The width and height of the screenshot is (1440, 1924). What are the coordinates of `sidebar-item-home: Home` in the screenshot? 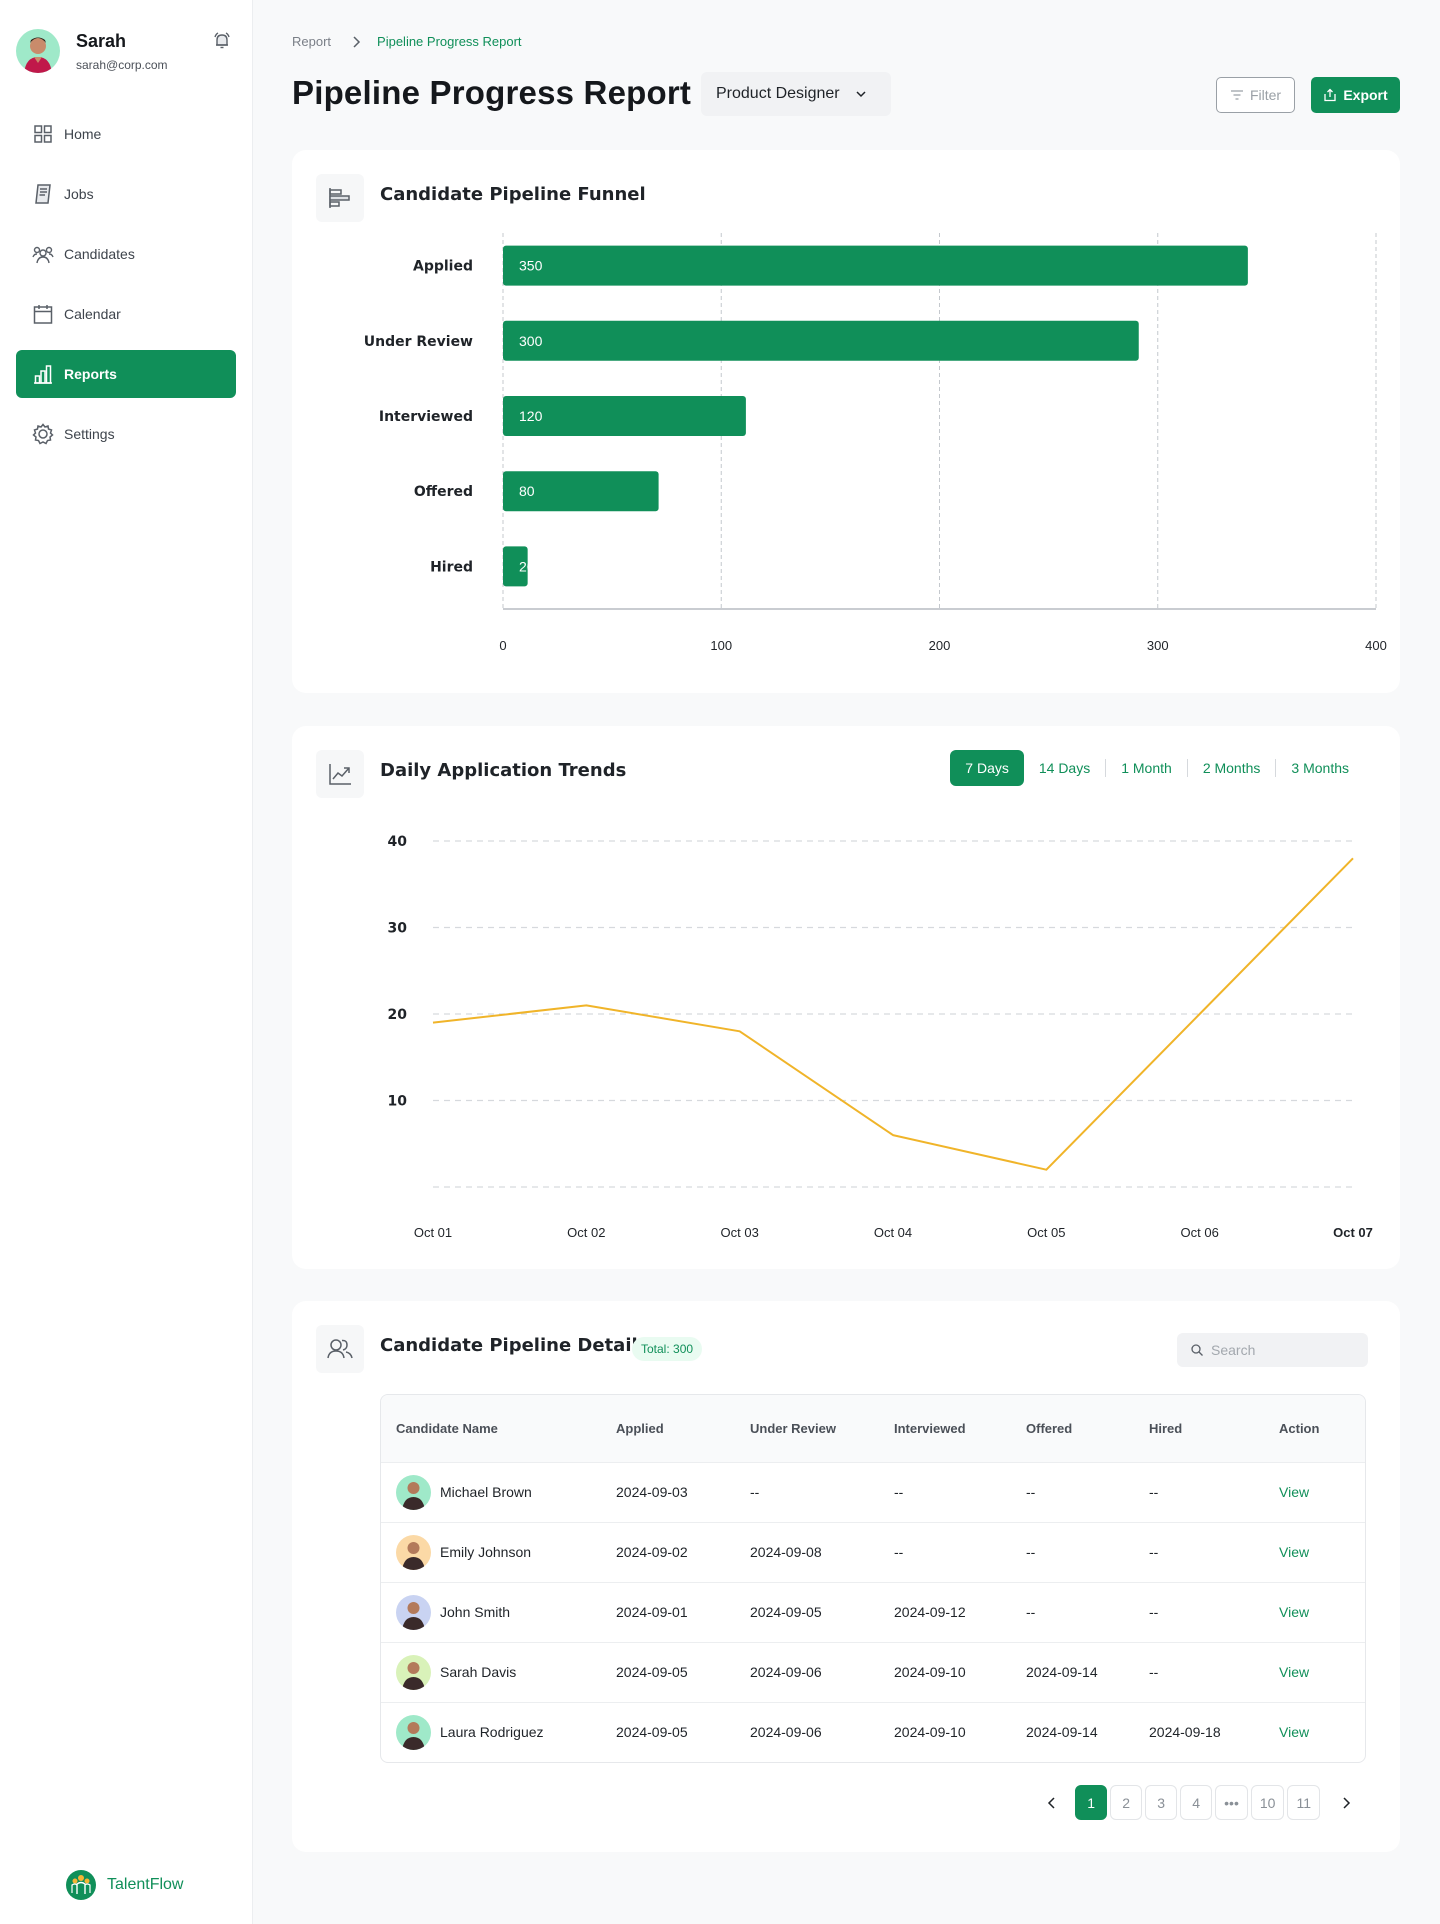 It's located at (126, 134).